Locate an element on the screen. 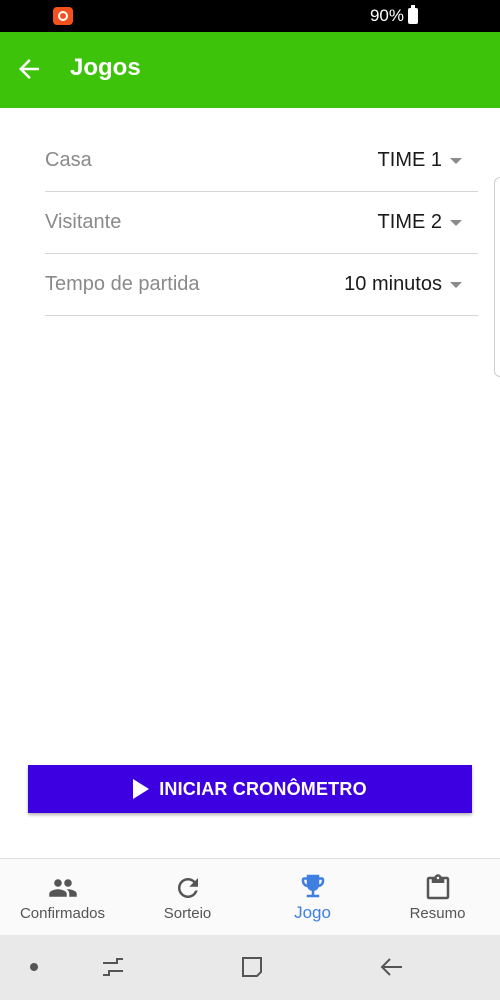 This screenshot has height=1000, width=500. visitante-select: TIME 2 is located at coordinates (428, 222).